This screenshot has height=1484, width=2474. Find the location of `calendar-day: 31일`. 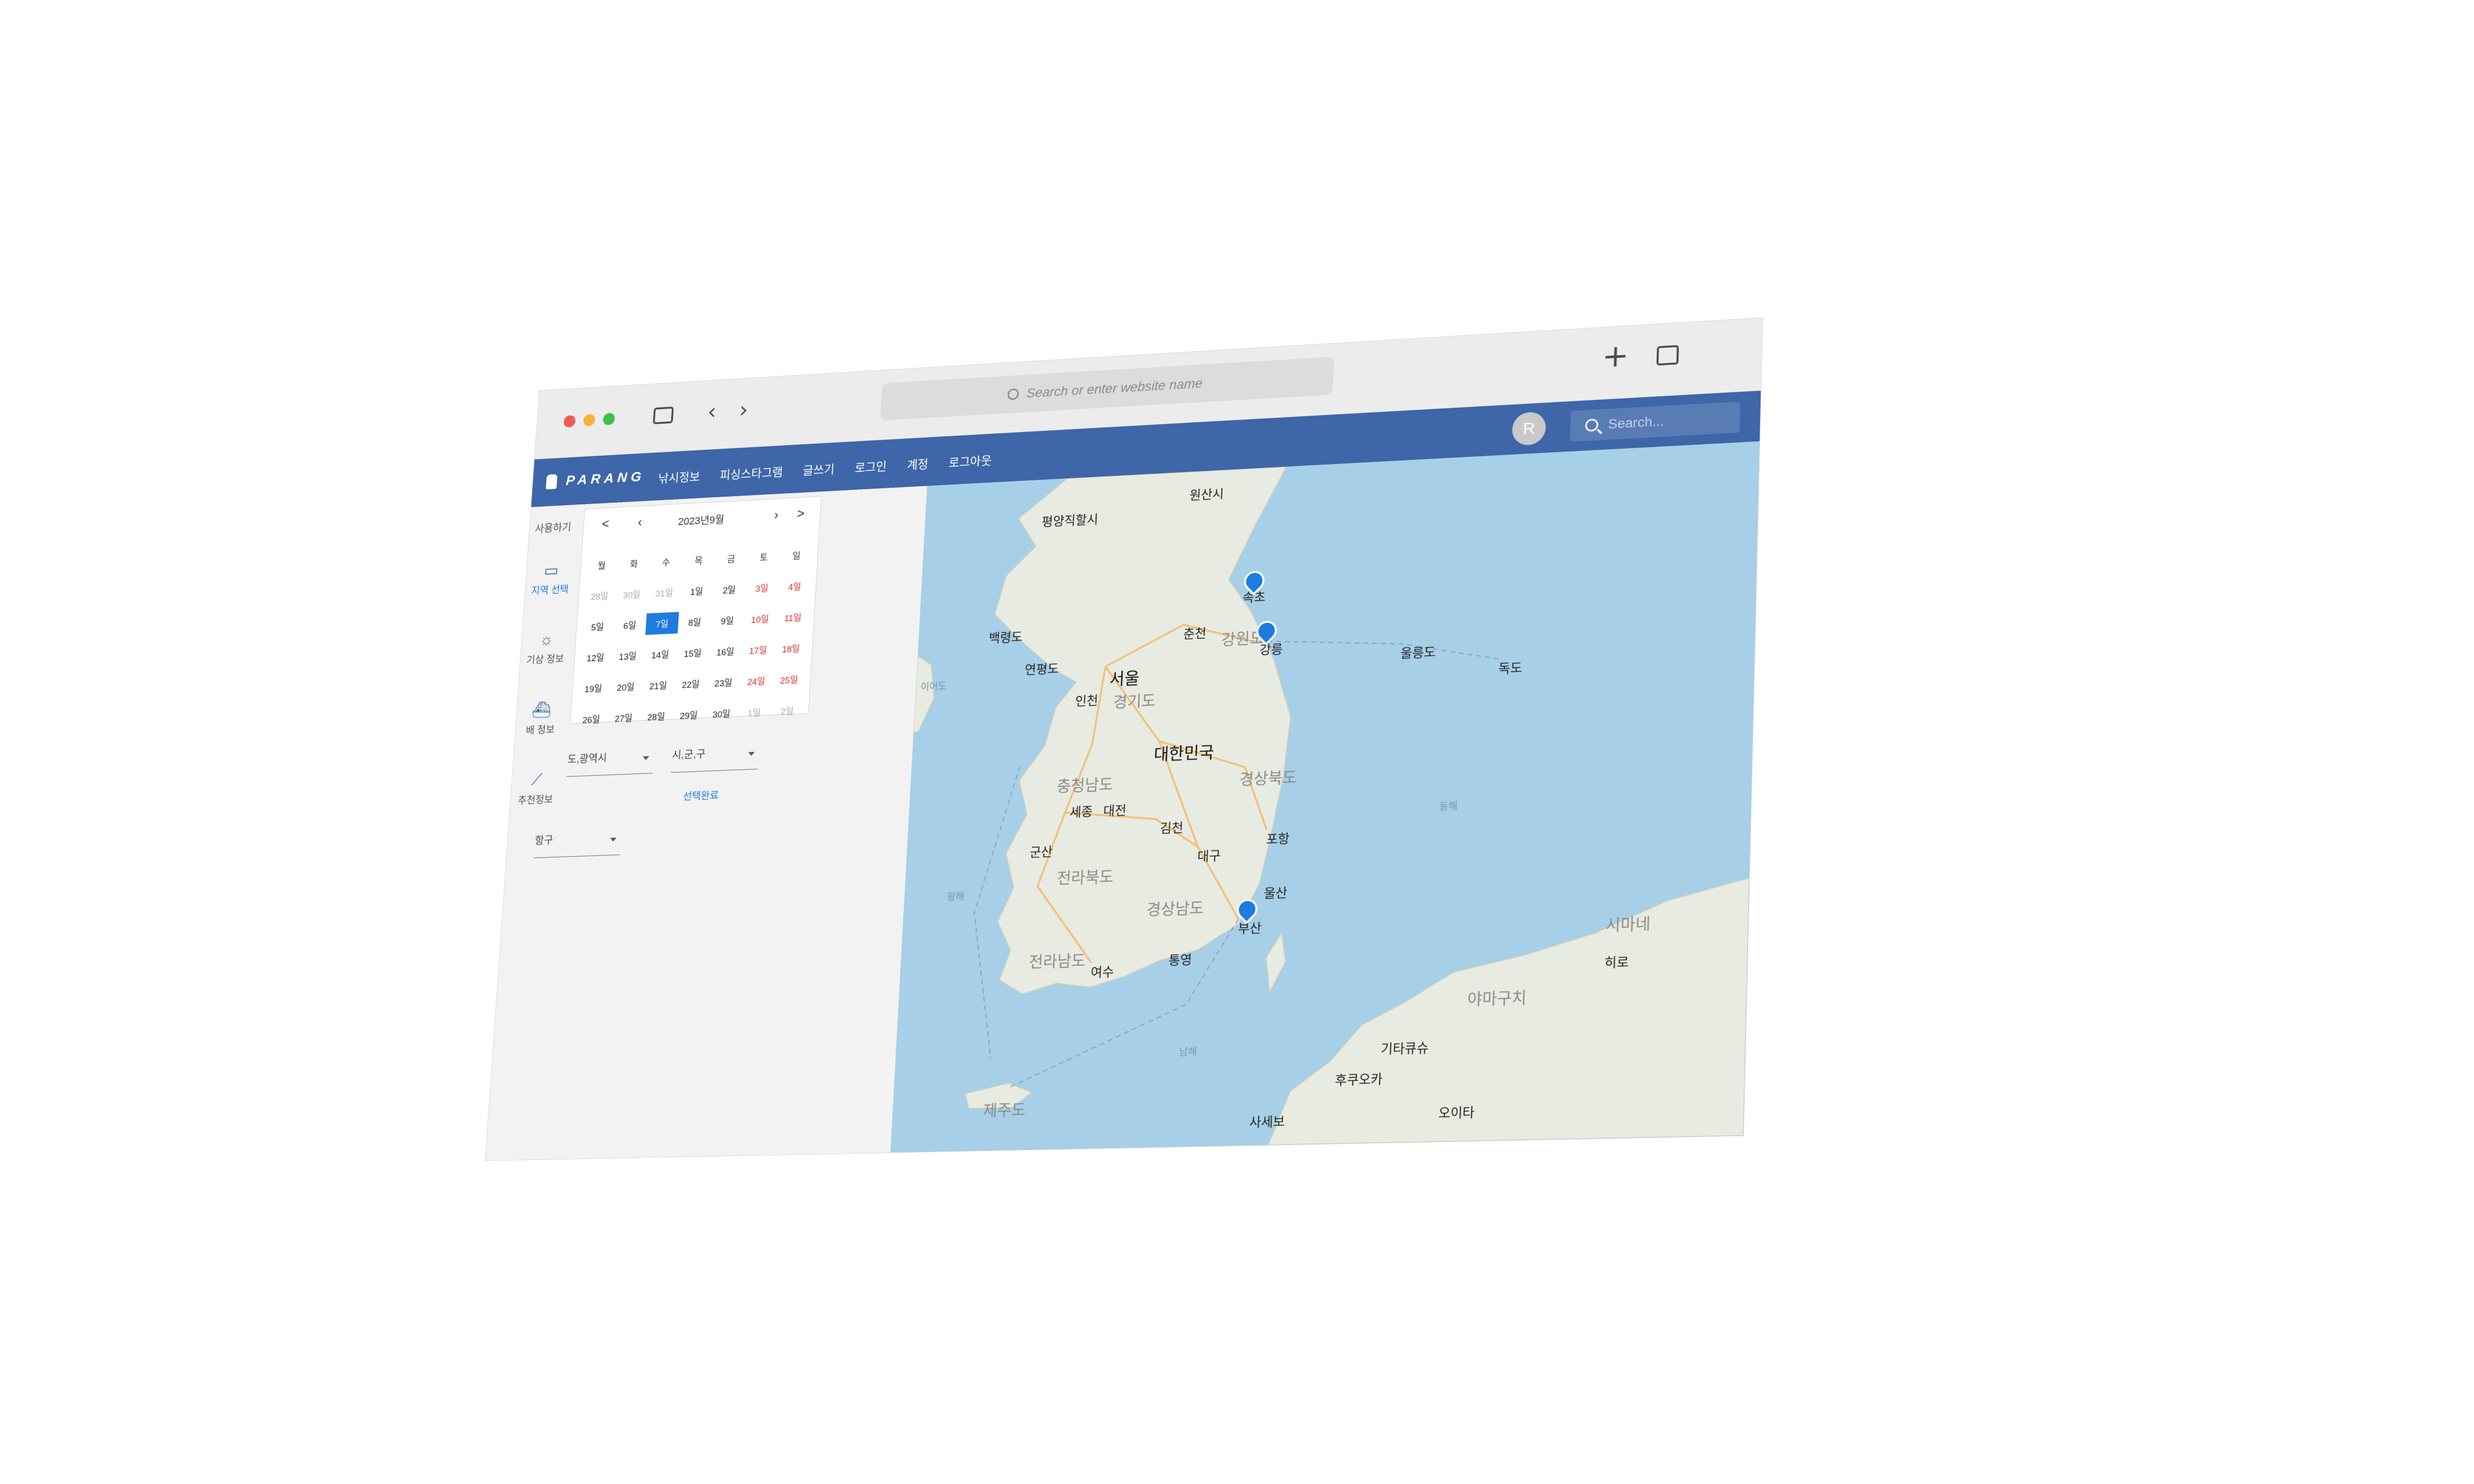

calendar-day: 31일 is located at coordinates (664, 592).